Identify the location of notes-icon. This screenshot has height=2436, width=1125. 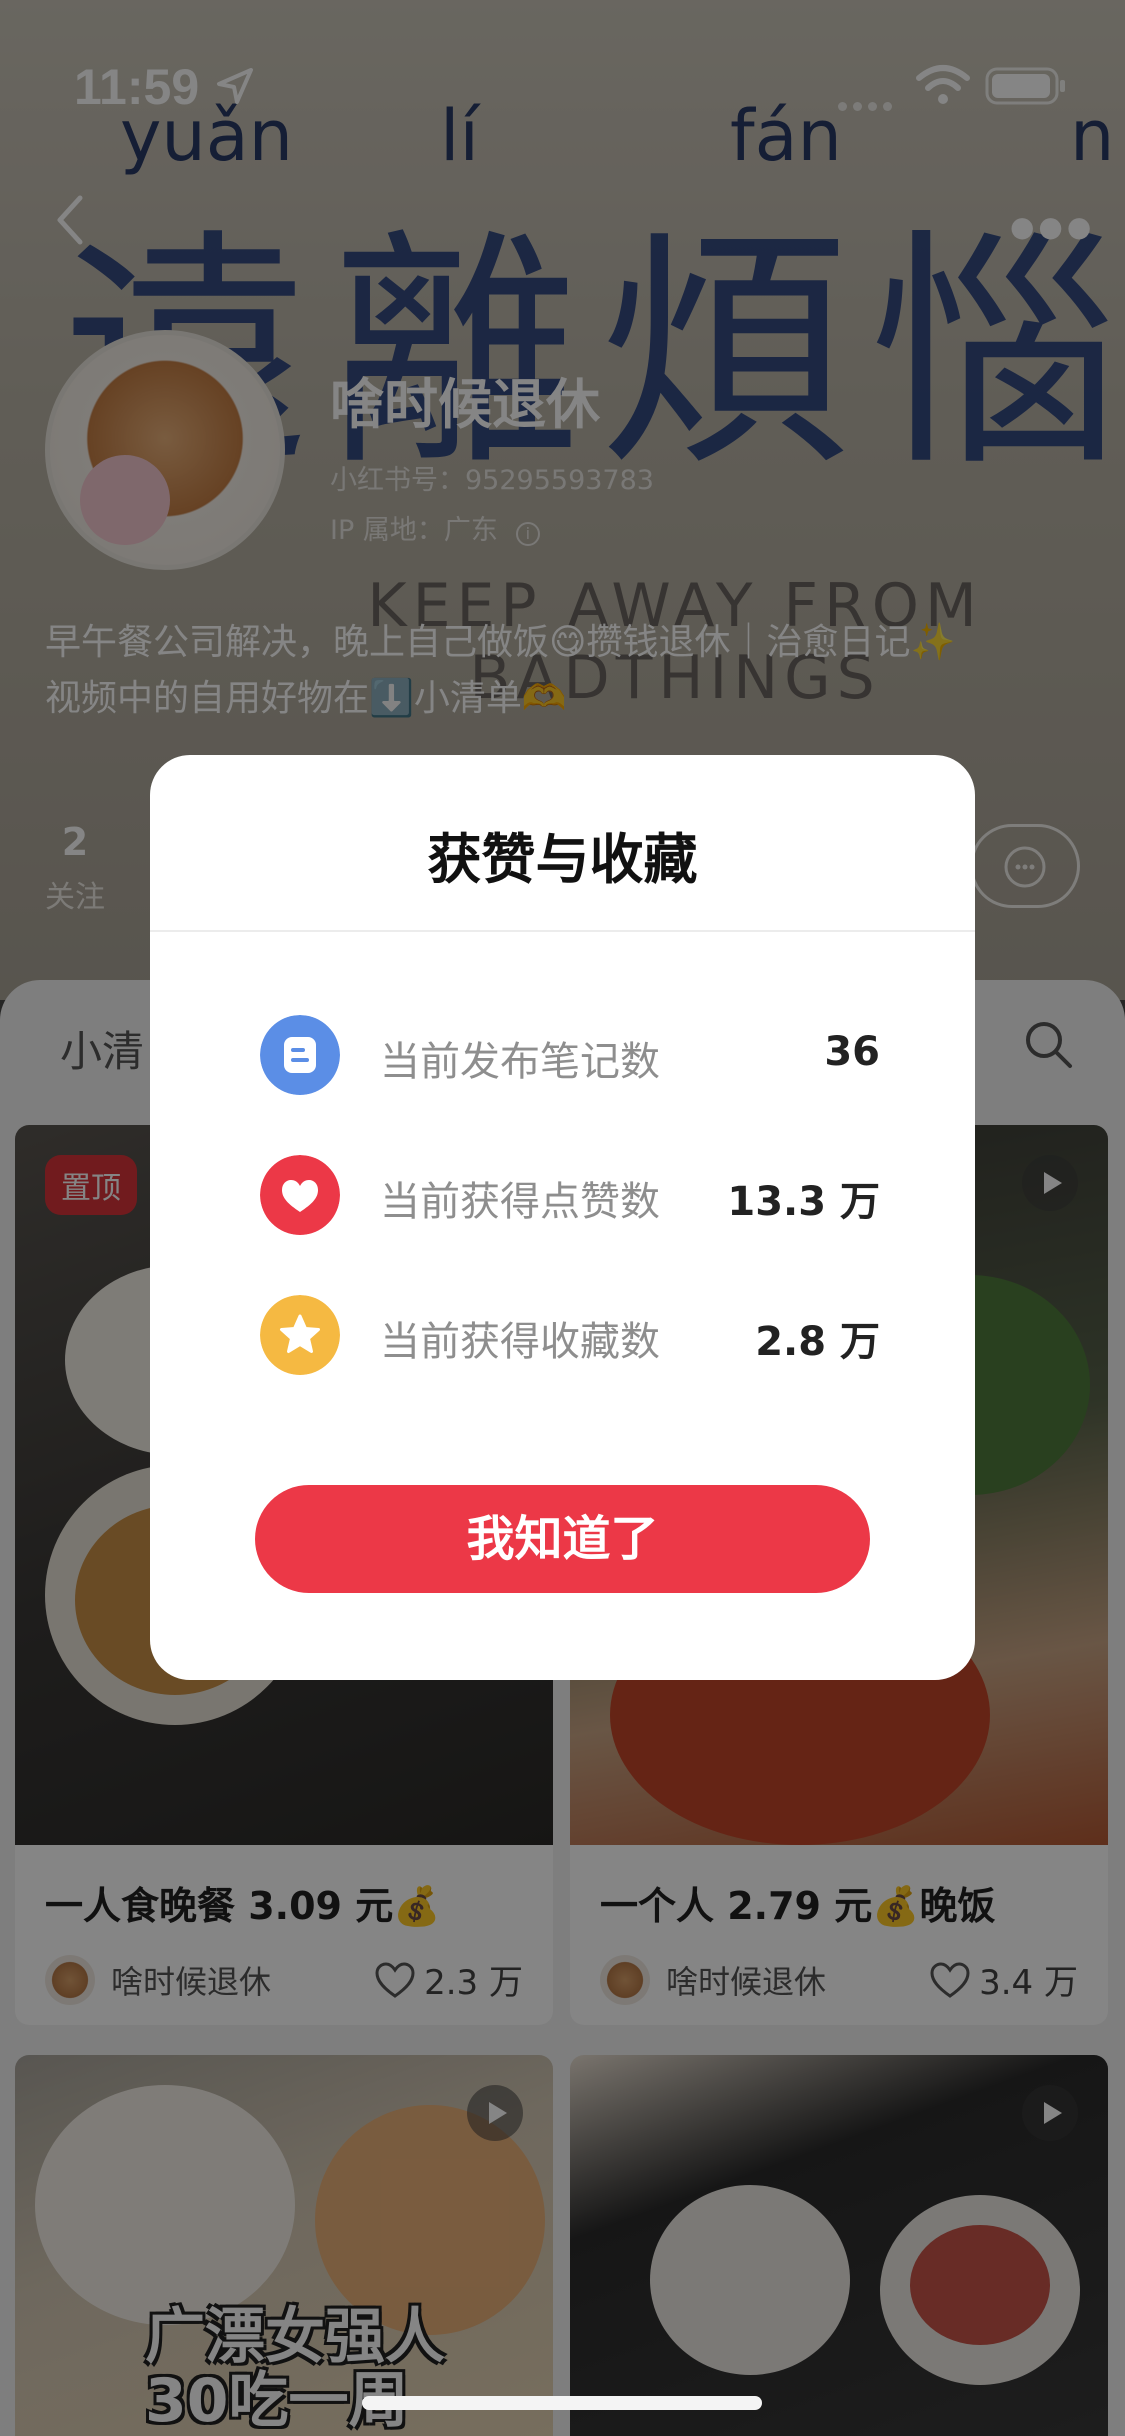
(300, 1055).